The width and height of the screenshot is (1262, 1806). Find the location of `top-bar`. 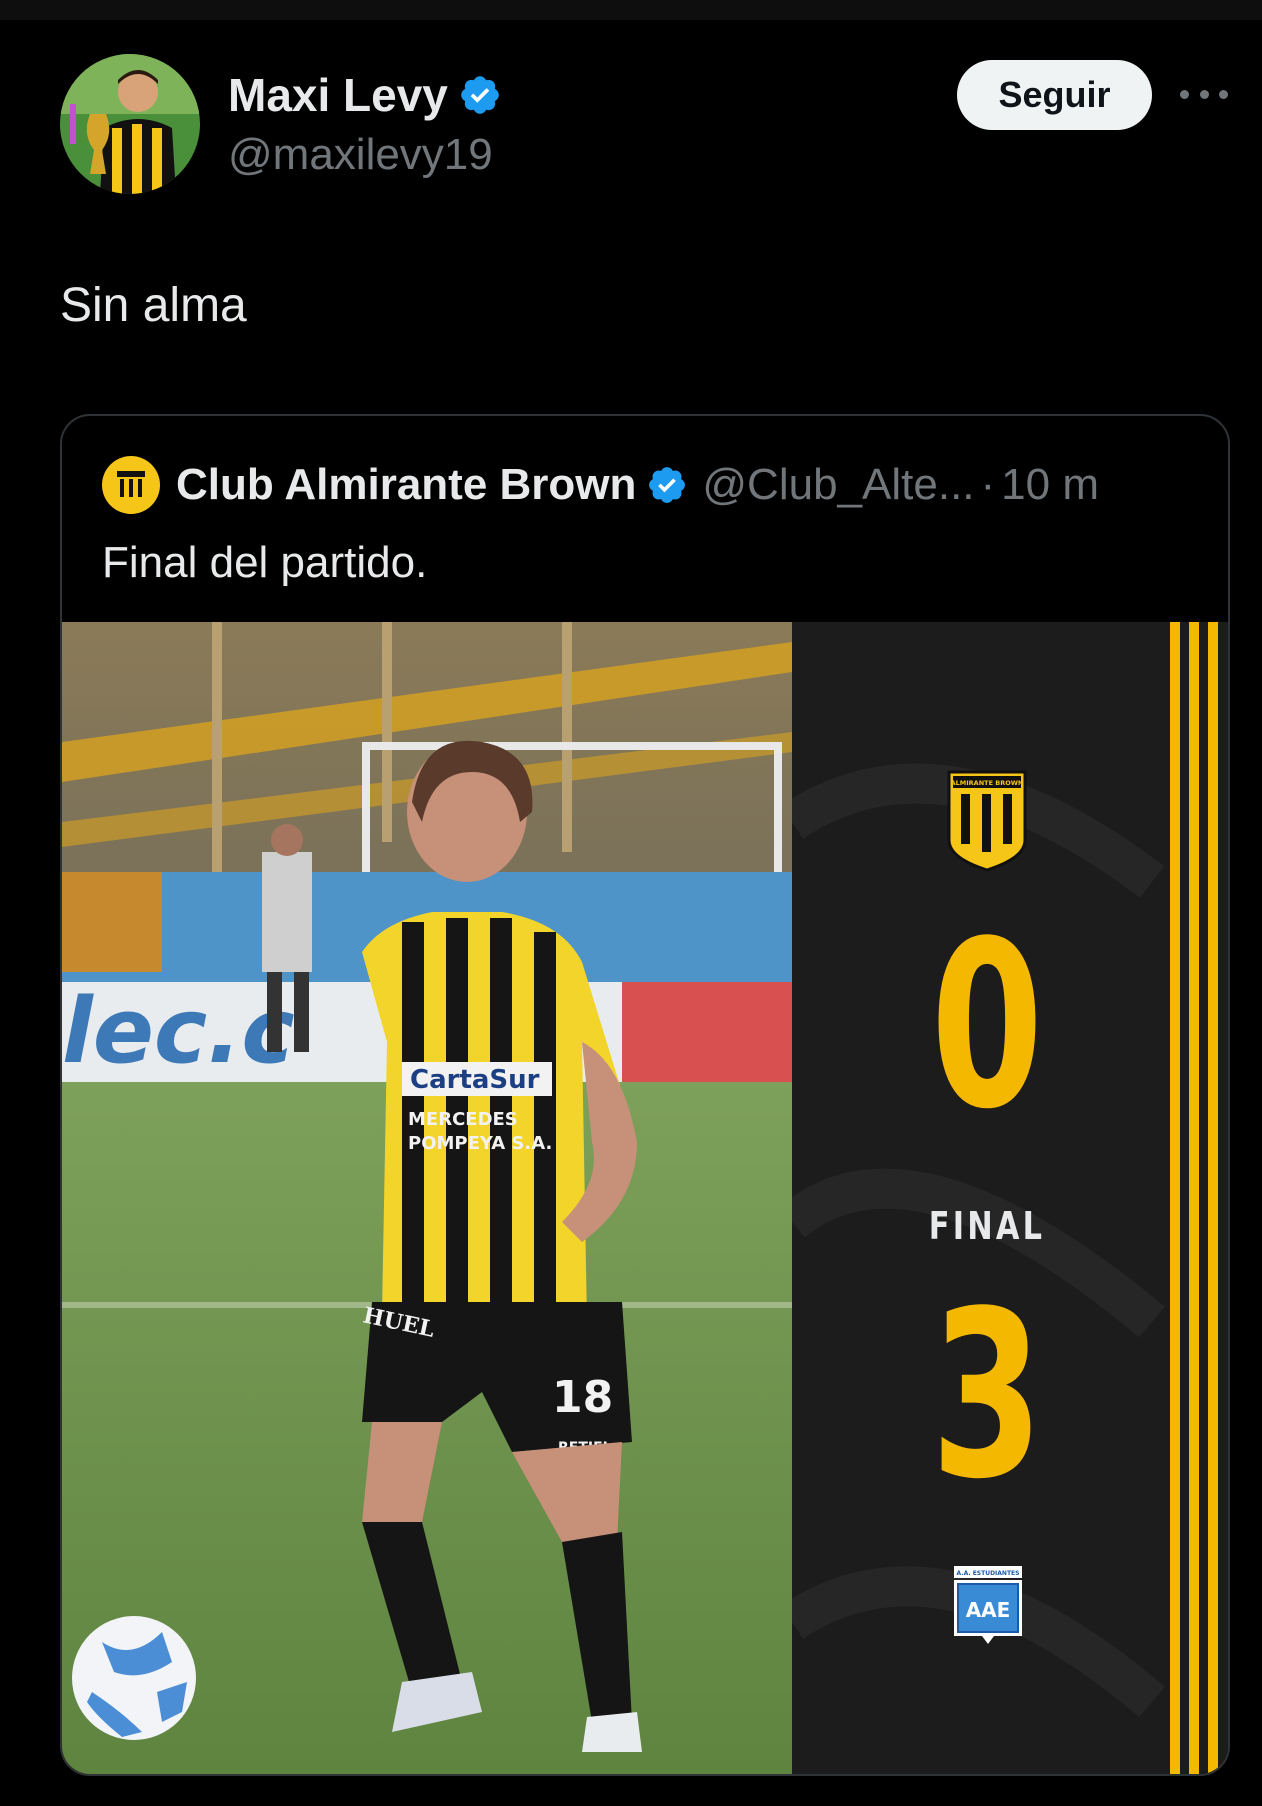

top-bar is located at coordinates (631, 10).